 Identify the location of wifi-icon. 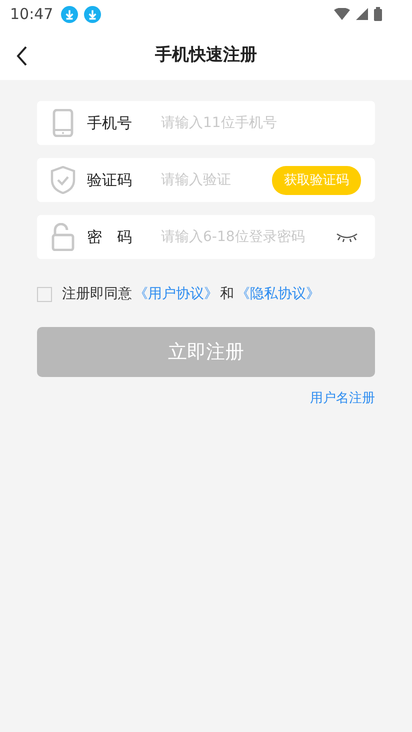
(342, 14).